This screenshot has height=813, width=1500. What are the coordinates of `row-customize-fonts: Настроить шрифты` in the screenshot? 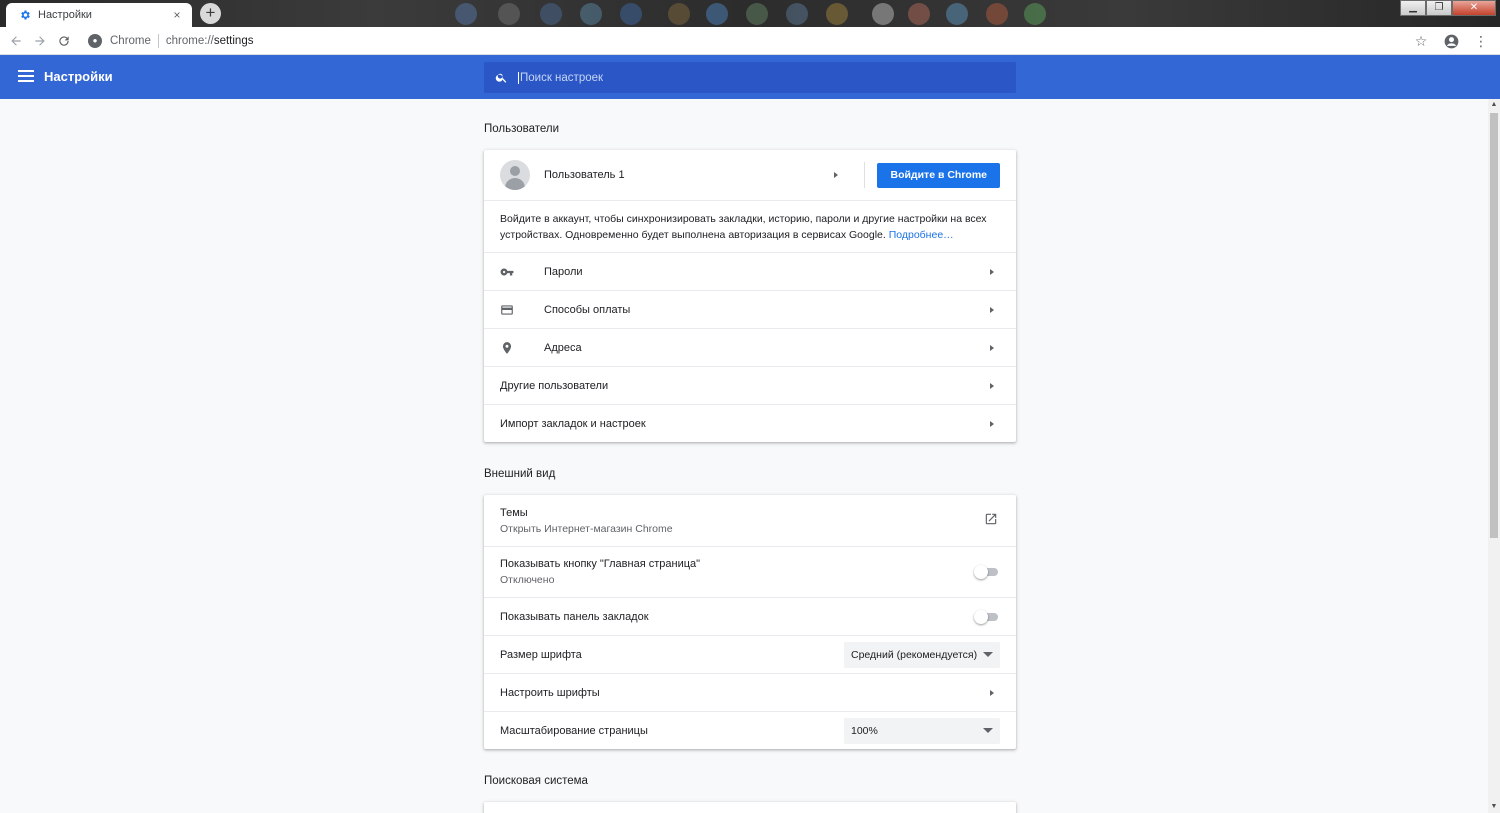 It's located at (750, 692).